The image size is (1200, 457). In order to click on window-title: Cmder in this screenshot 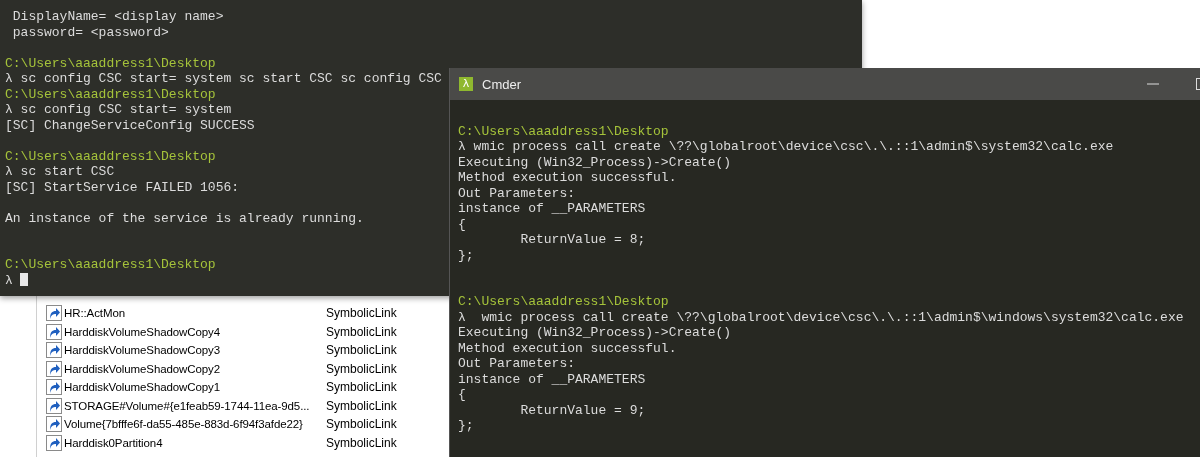, I will do `click(501, 84)`.